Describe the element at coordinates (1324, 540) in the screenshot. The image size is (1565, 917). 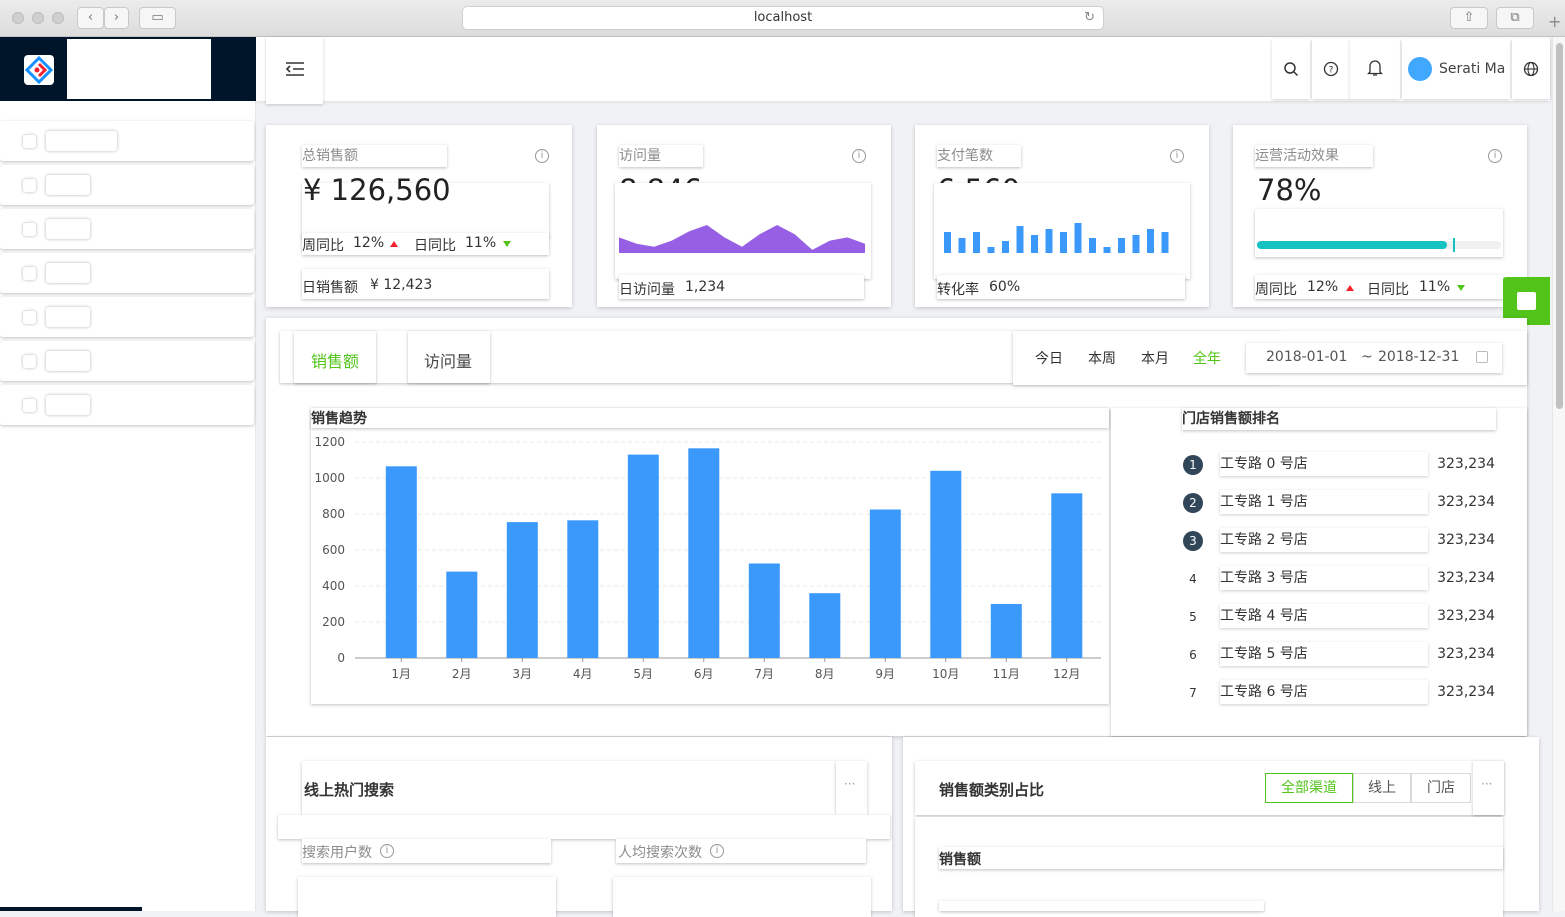
I see `store-name: 工专路 2 号店` at that location.